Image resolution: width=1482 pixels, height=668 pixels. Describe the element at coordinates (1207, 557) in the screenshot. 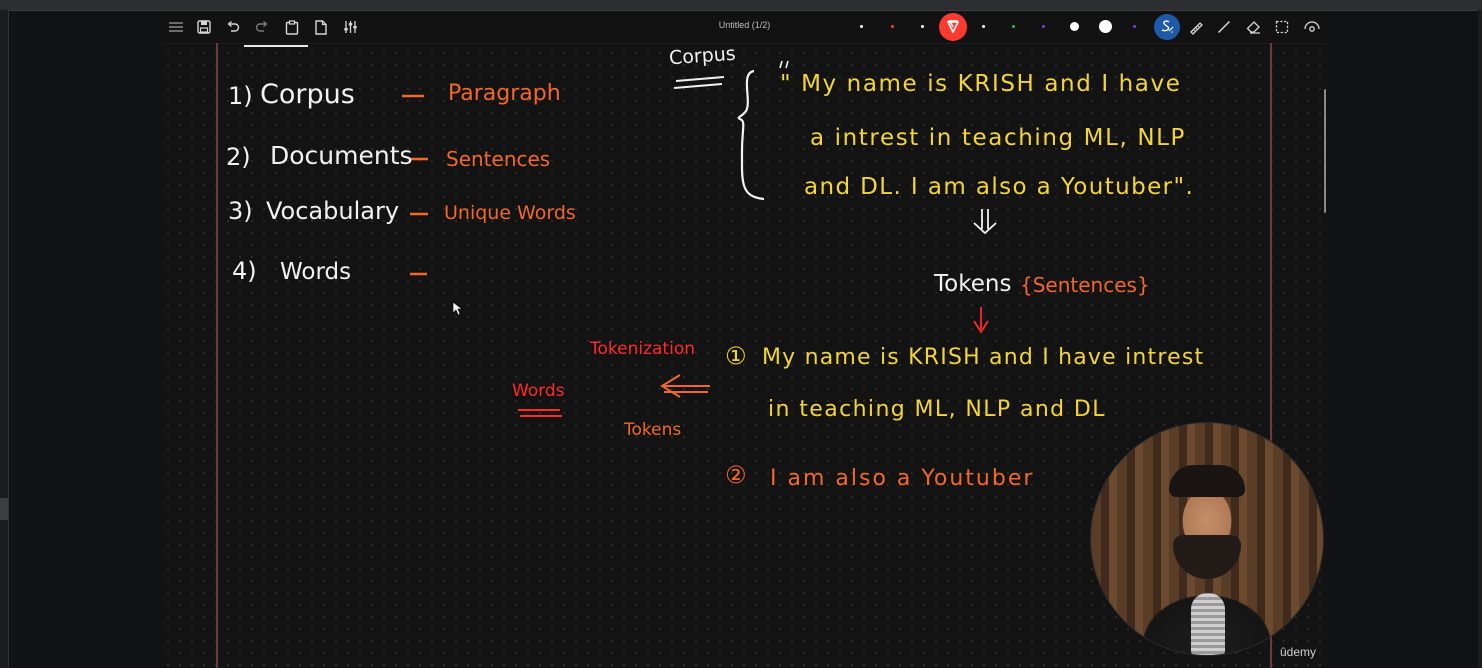

I see `webcam-person-beard` at that location.